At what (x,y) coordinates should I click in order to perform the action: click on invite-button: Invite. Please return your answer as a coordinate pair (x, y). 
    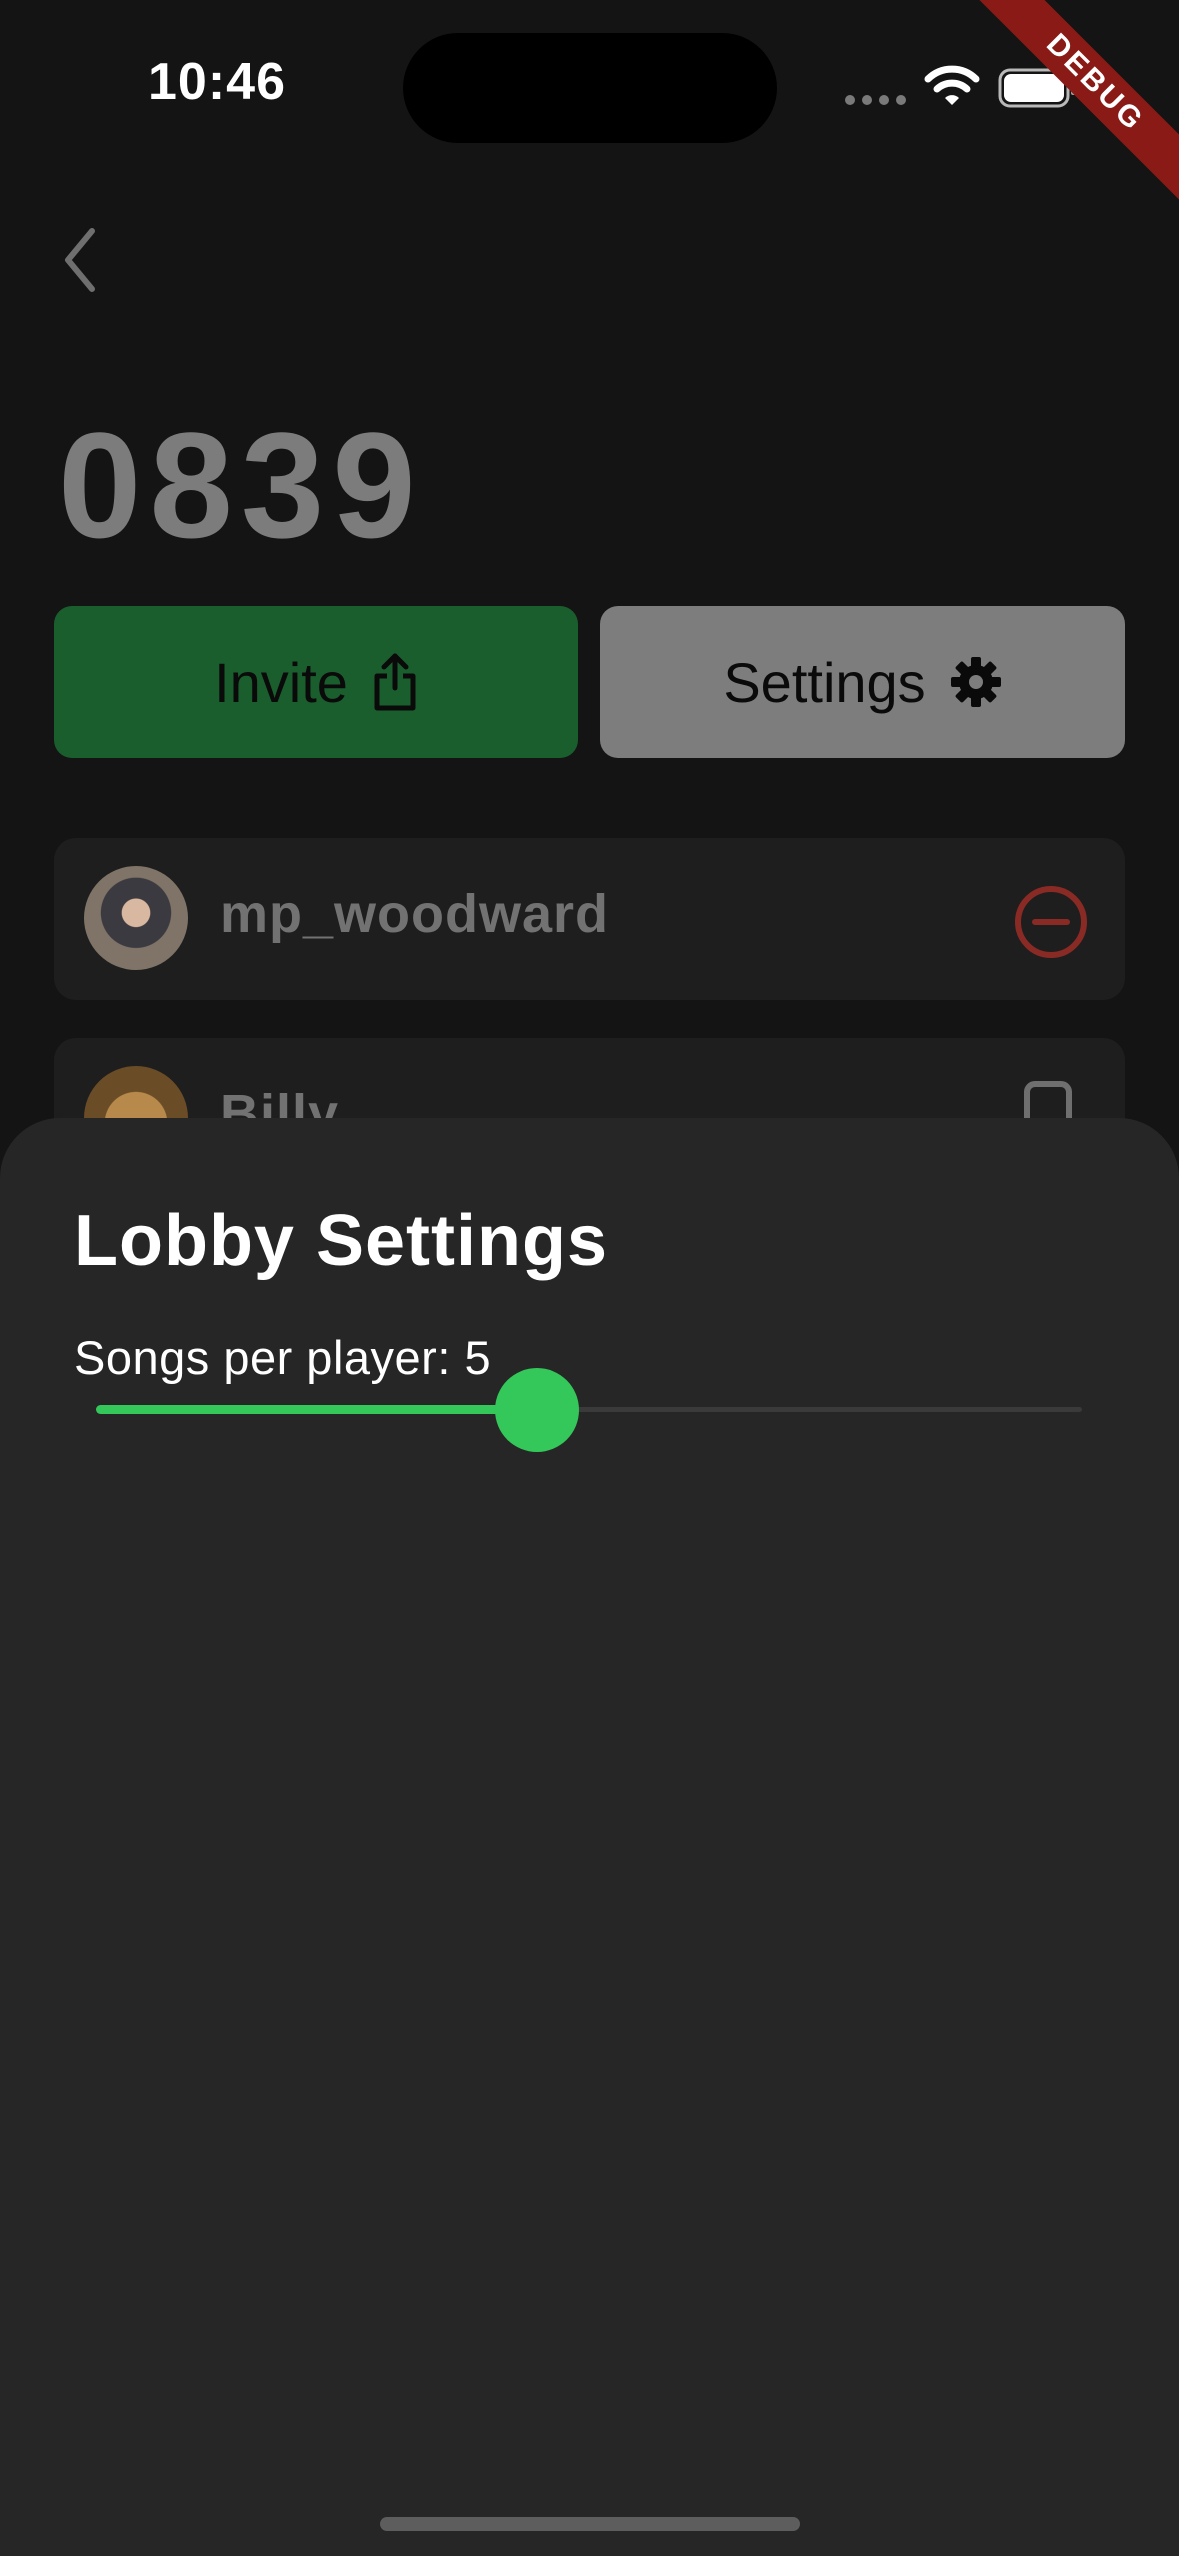
    Looking at the image, I should click on (316, 682).